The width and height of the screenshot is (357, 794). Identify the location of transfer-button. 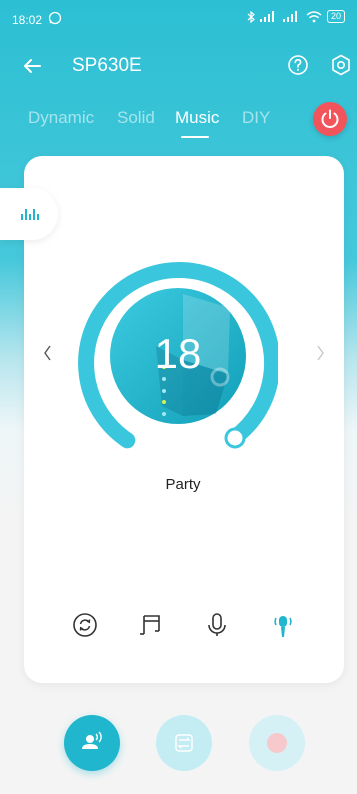
(184, 743).